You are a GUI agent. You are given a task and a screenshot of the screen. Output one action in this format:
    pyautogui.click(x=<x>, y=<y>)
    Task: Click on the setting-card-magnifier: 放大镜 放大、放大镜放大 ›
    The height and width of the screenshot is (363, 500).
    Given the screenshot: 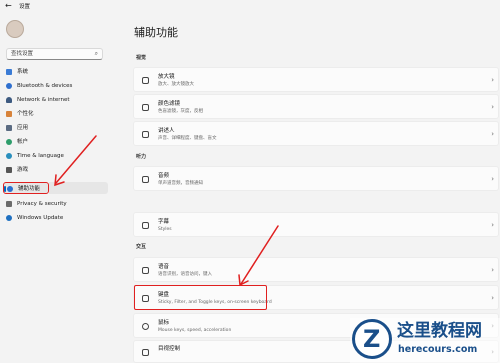 What is the action you would take?
    pyautogui.click(x=316, y=79)
    